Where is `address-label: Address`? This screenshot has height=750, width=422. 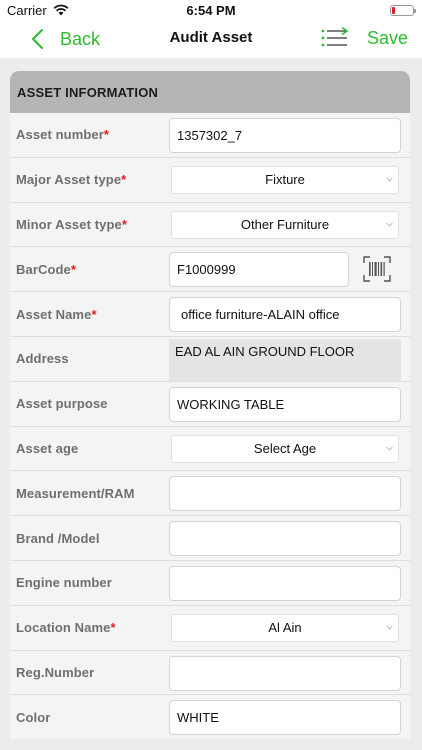
address-label: Address is located at coordinates (42, 359).